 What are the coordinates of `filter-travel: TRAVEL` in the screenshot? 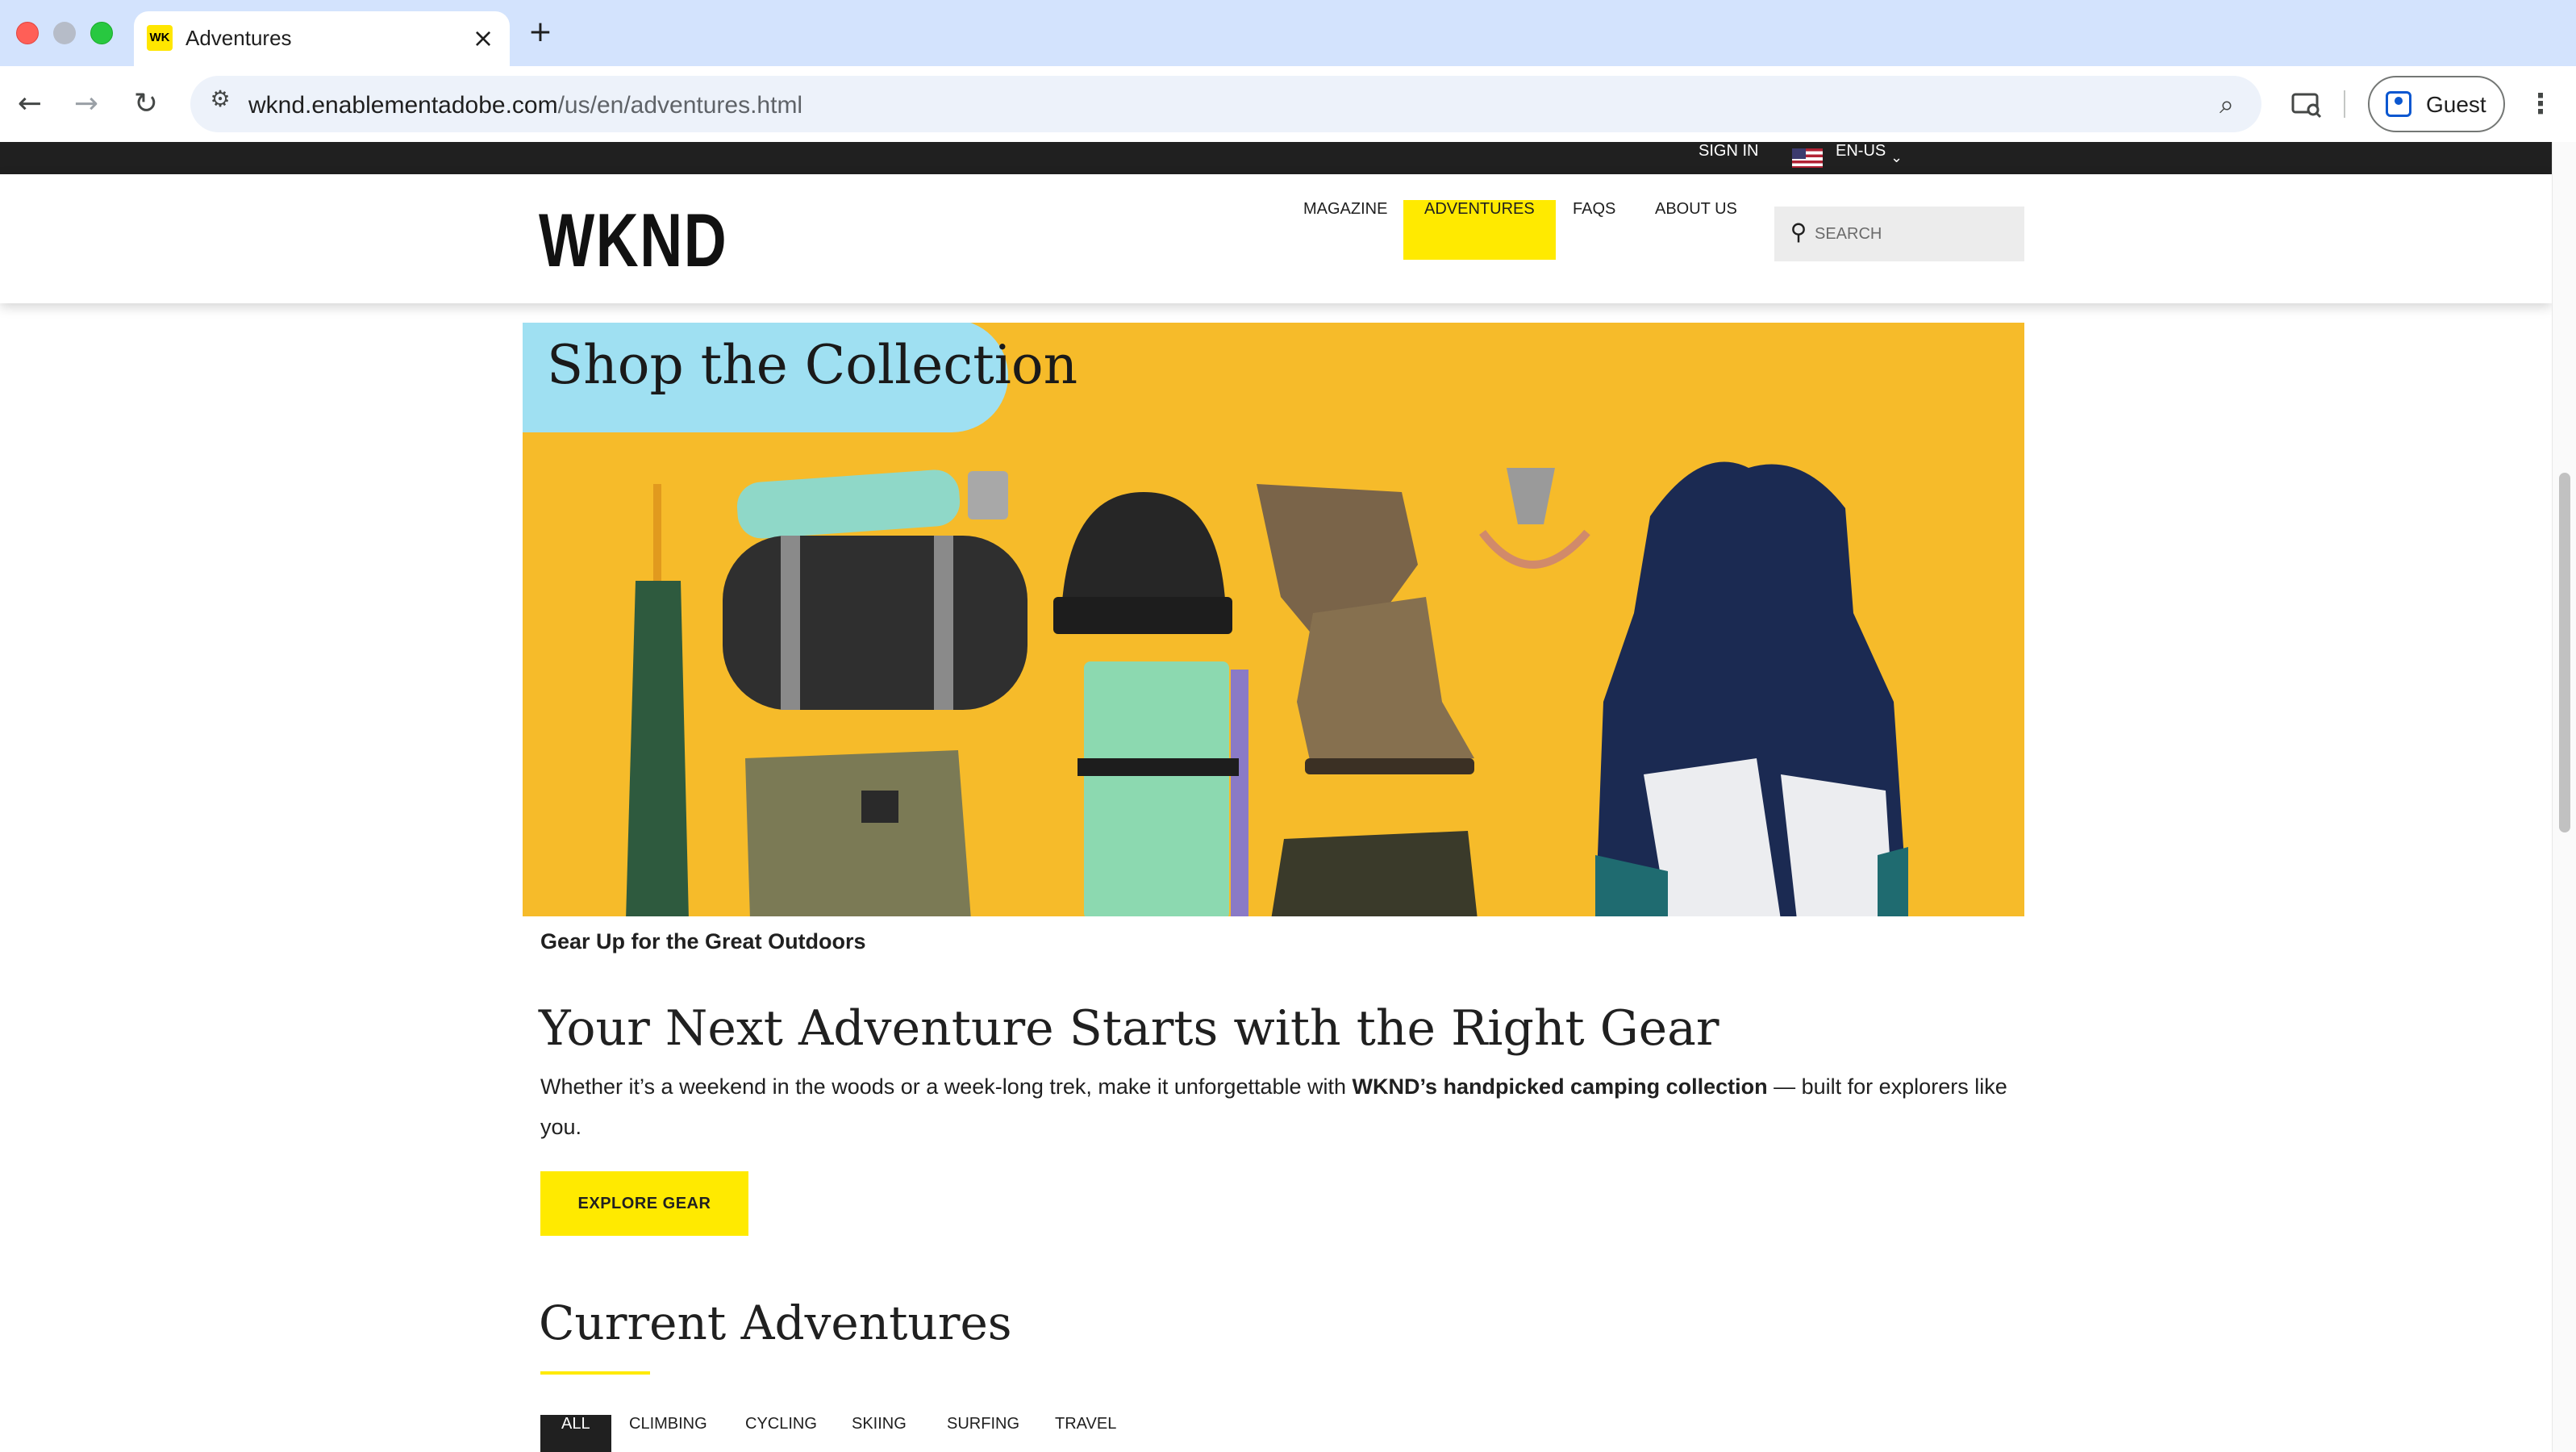 It's located at (1085, 1433).